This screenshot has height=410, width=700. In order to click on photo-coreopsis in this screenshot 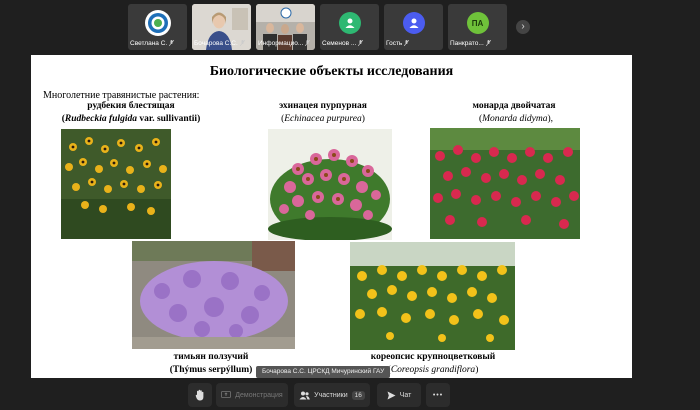, I will do `click(432, 296)`.